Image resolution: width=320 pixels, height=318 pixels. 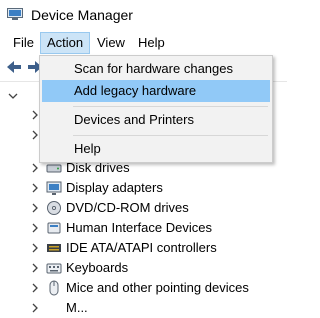 What do you see at coordinates (156, 149) in the screenshot?
I see `menu-item-help: Help` at bounding box center [156, 149].